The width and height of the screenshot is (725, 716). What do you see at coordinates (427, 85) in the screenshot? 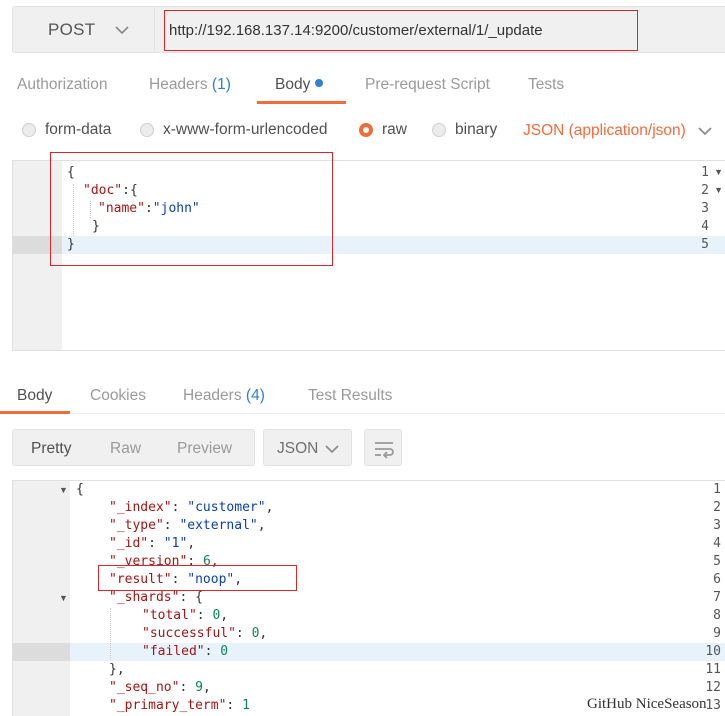
I see `tab-prerequest-script: Pre-request Script` at bounding box center [427, 85].